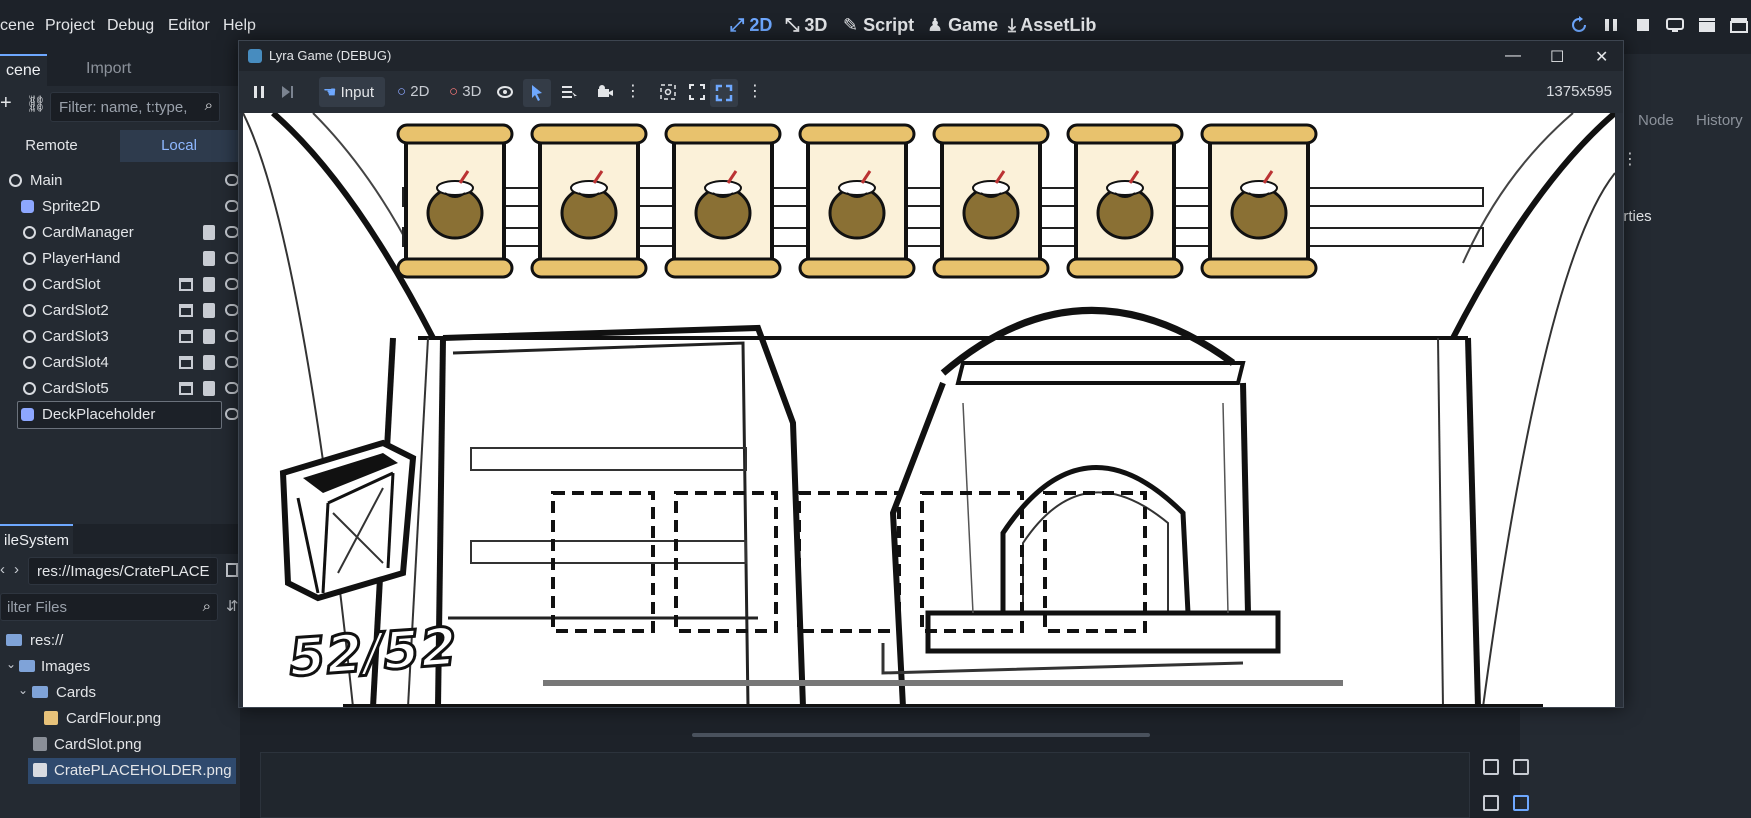 The width and height of the screenshot is (1751, 818). What do you see at coordinates (1656, 120) in the screenshot?
I see `tab-node: Node` at bounding box center [1656, 120].